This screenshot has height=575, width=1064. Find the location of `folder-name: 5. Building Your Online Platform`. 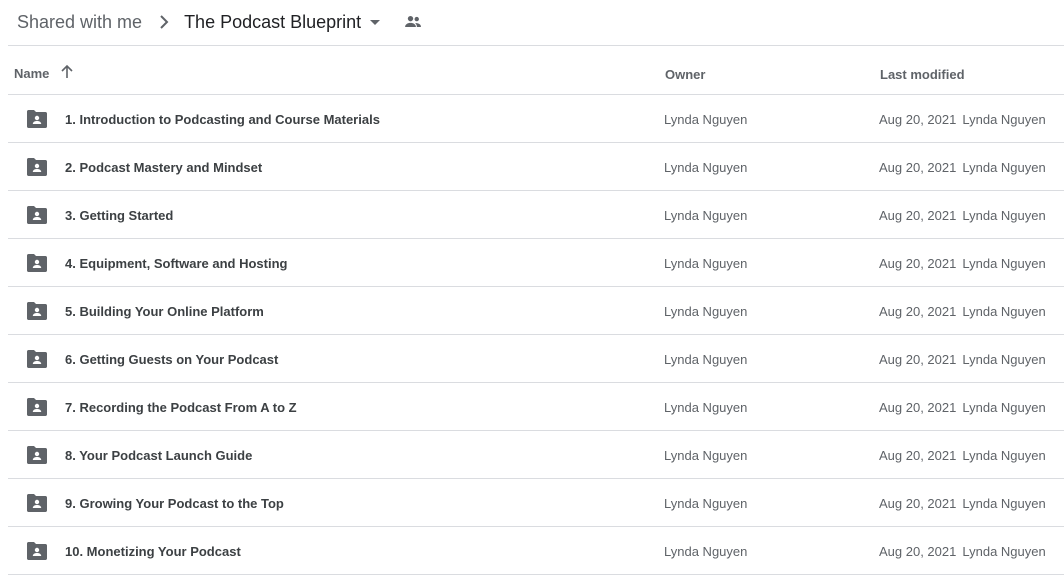

folder-name: 5. Building Your Online Platform is located at coordinates (164, 311).